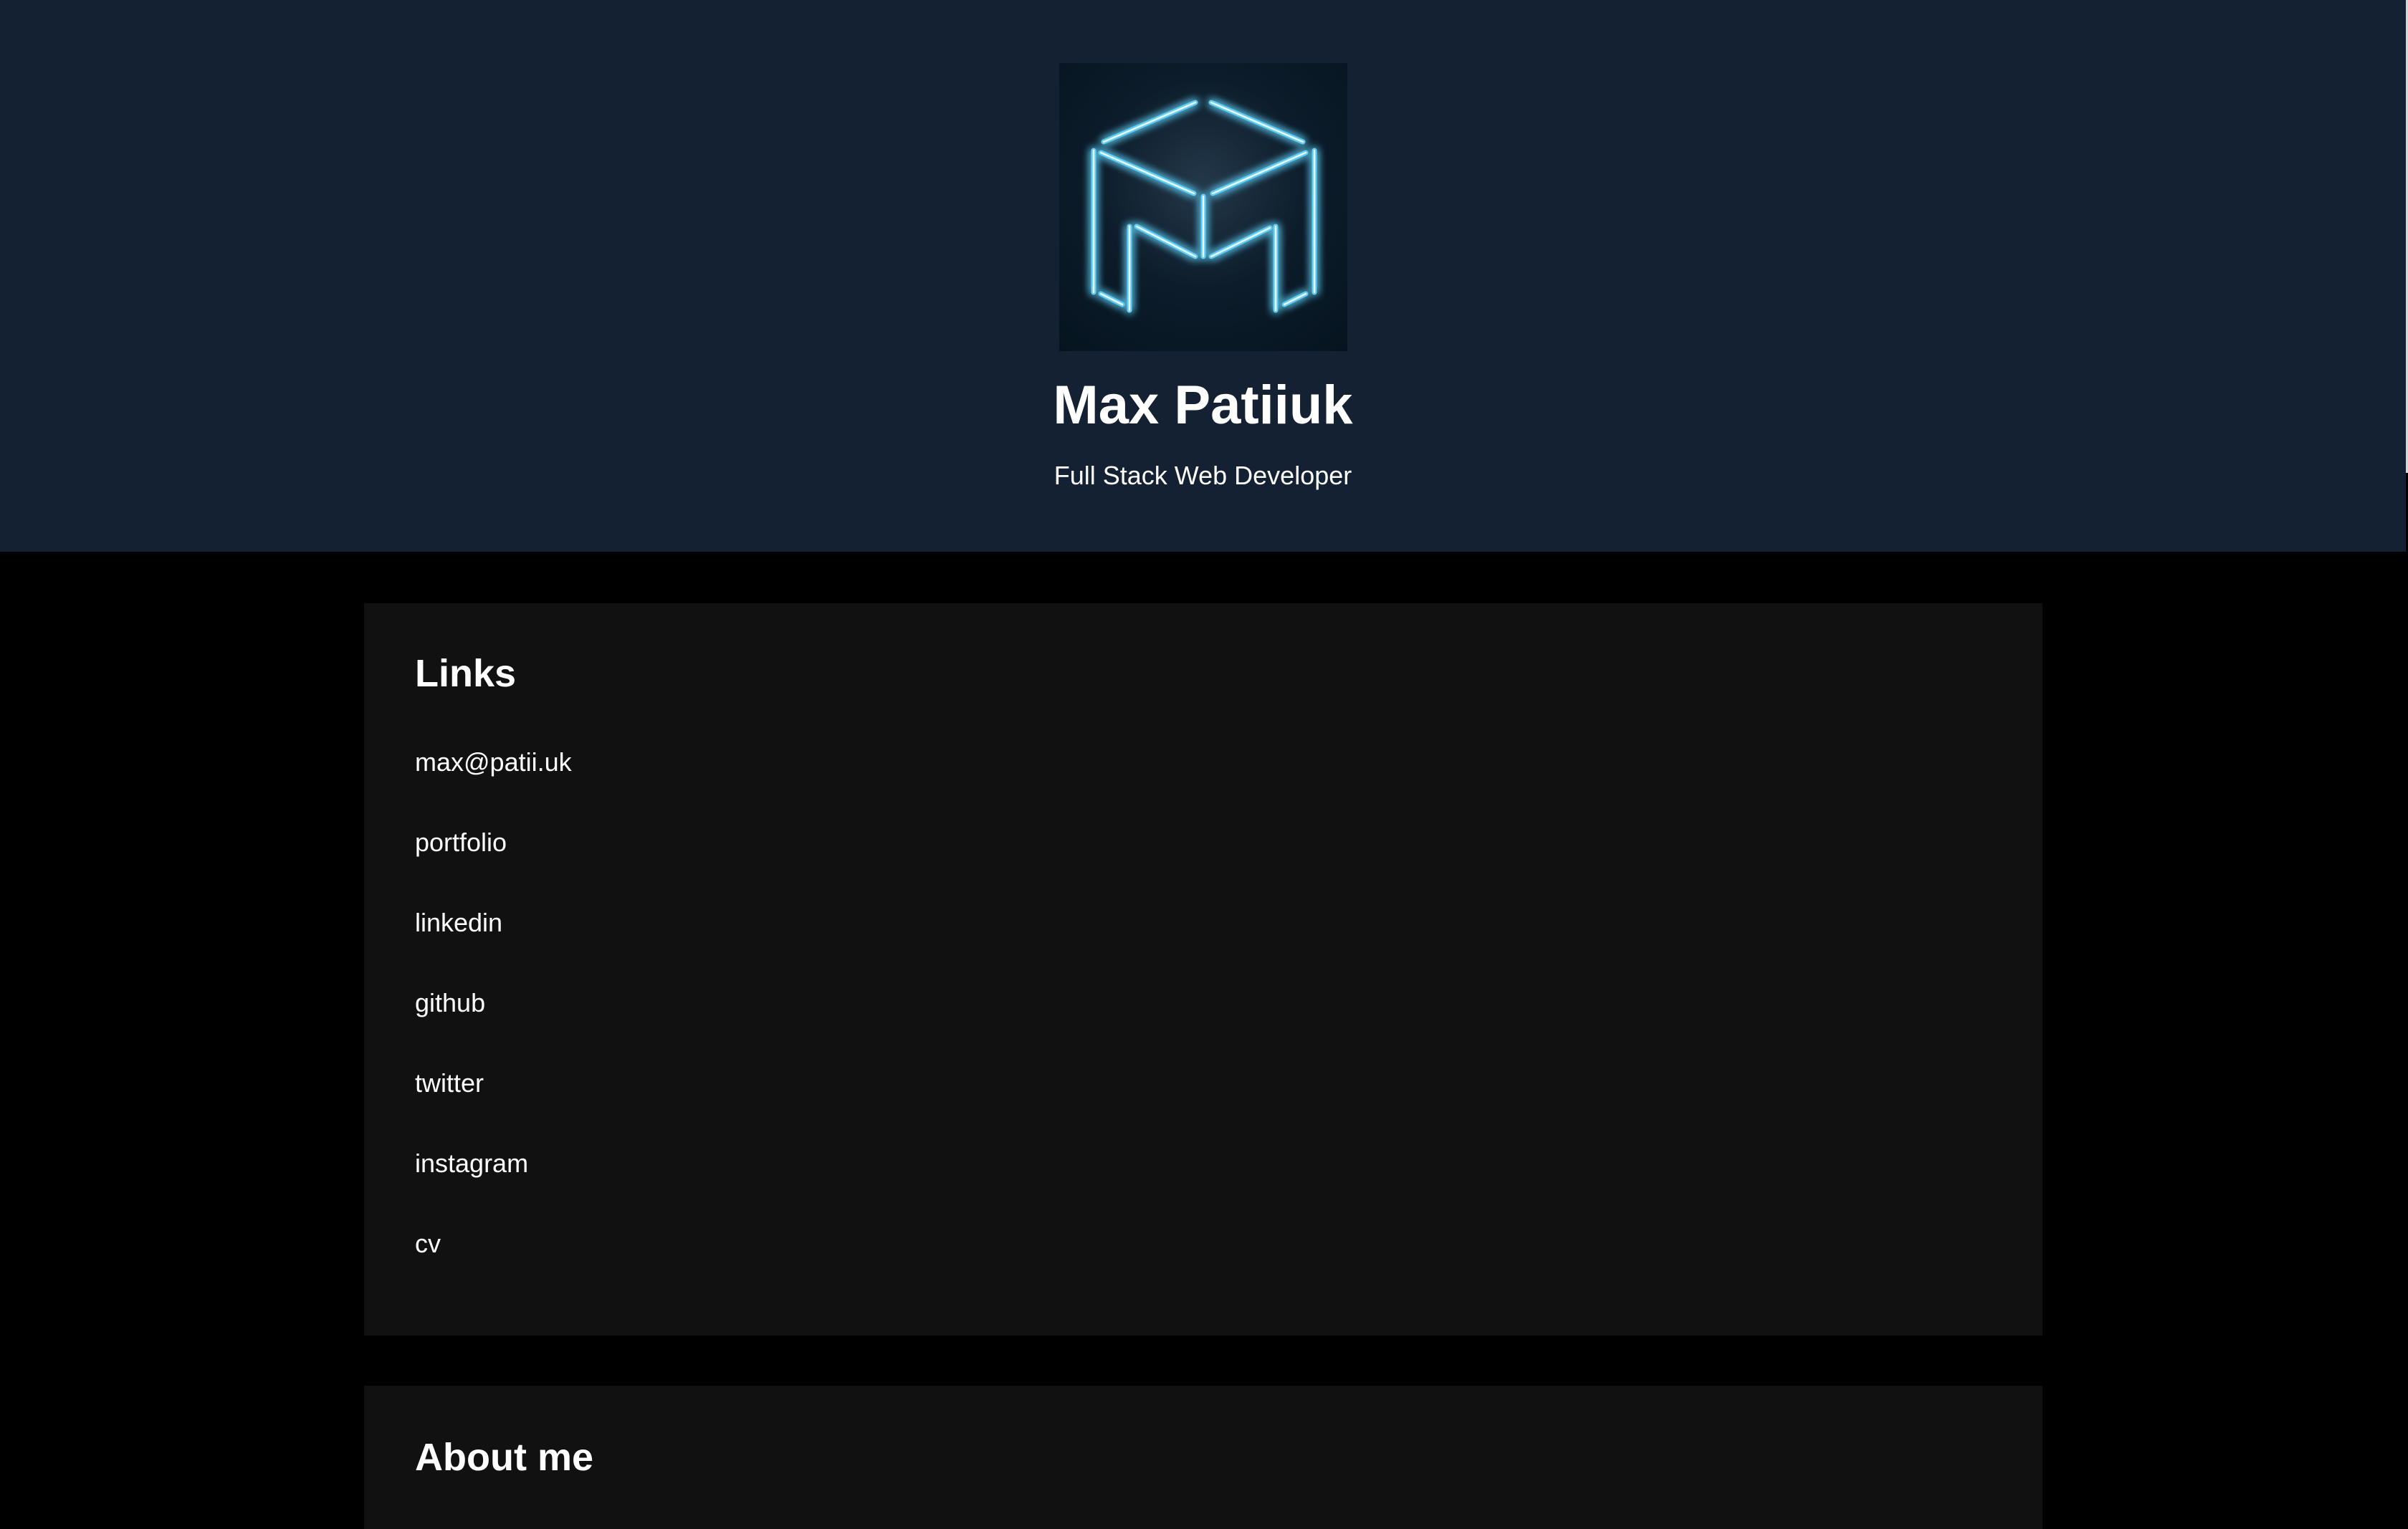 Image resolution: width=2408 pixels, height=1529 pixels. What do you see at coordinates (1203, 405) in the screenshot?
I see `profile-name: Max Patiiuk` at bounding box center [1203, 405].